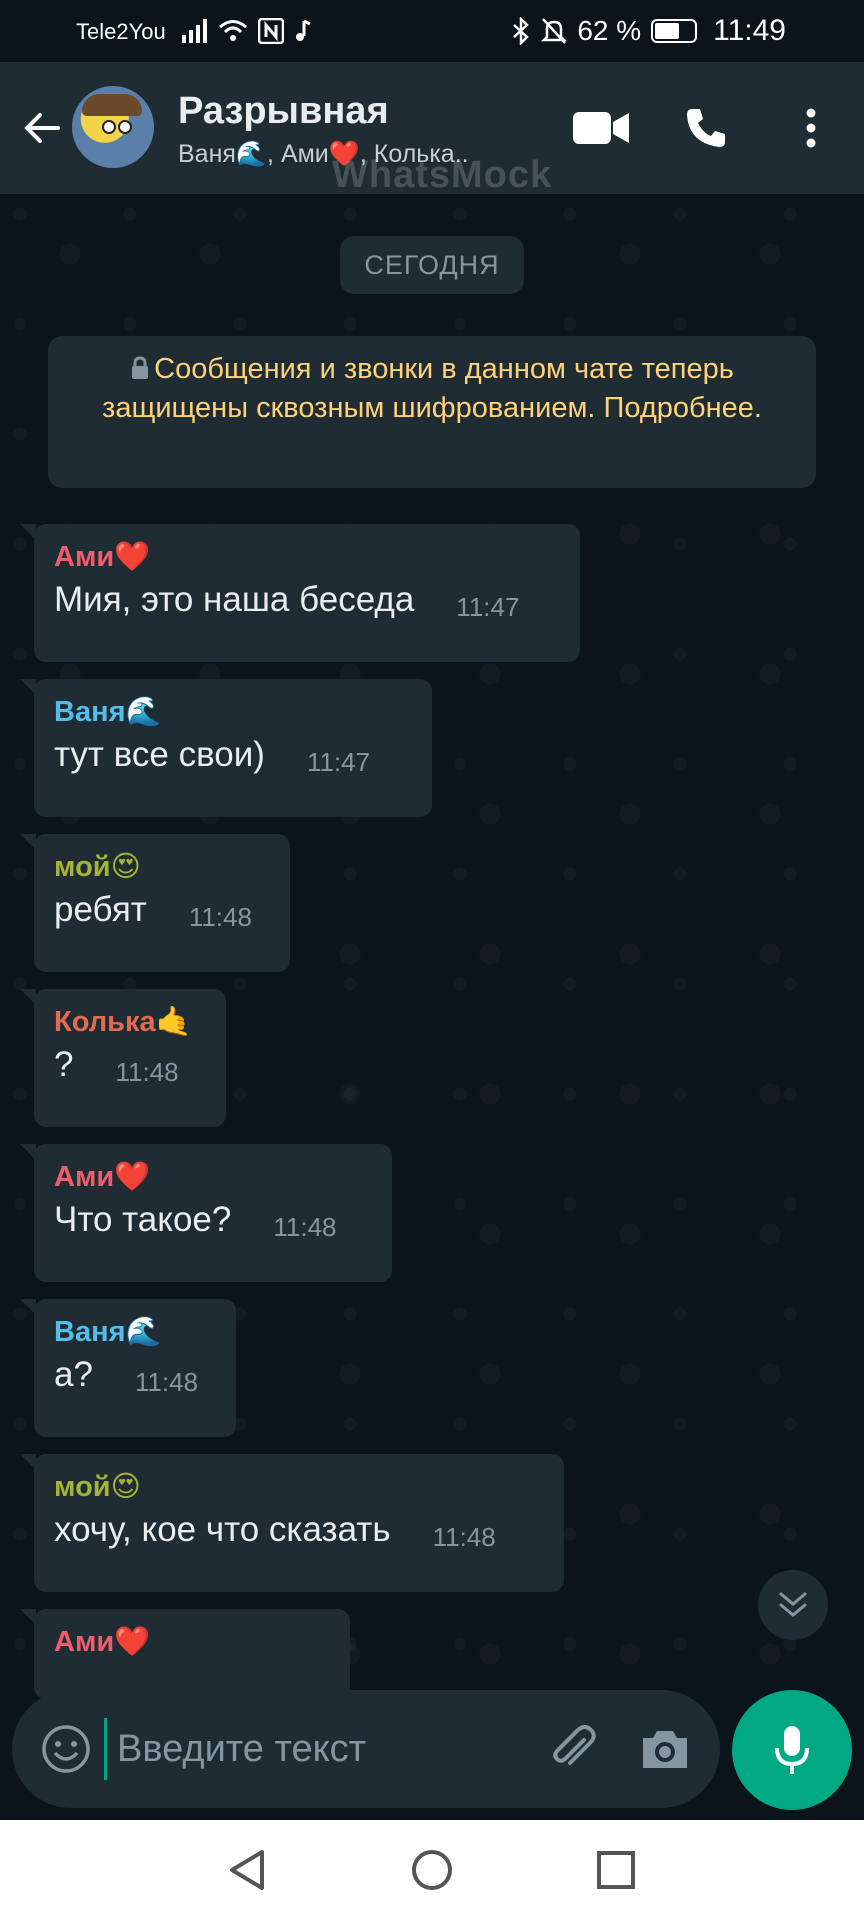  I want to click on triangle-back-icon, so click(247, 1870).